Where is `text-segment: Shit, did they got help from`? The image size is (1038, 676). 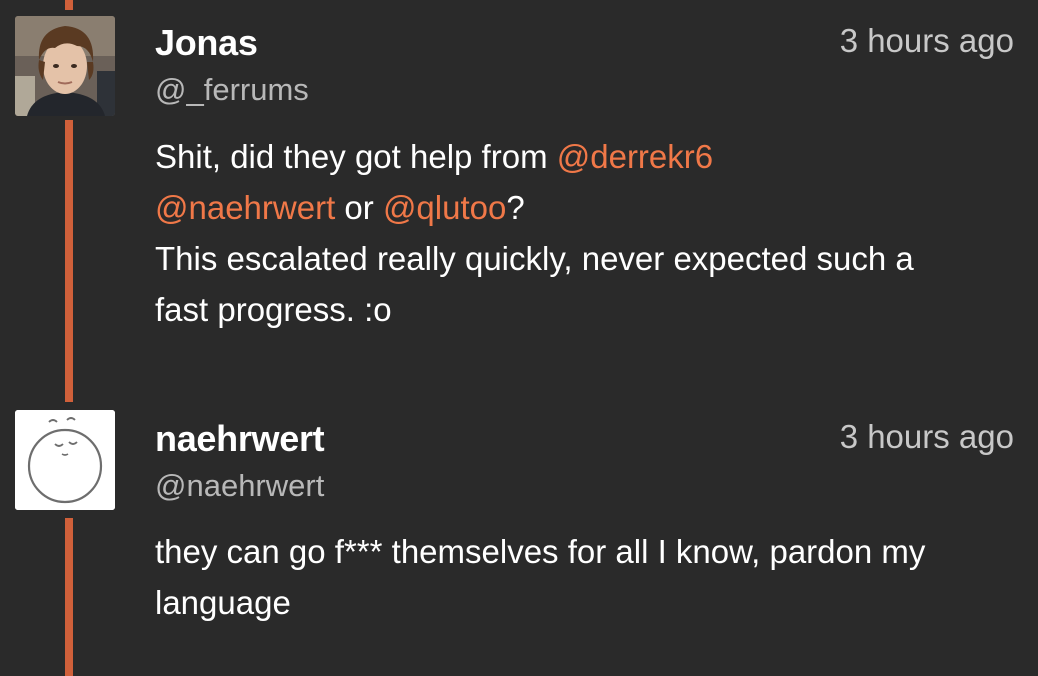
text-segment: Shit, did they got help from is located at coordinates (356, 156).